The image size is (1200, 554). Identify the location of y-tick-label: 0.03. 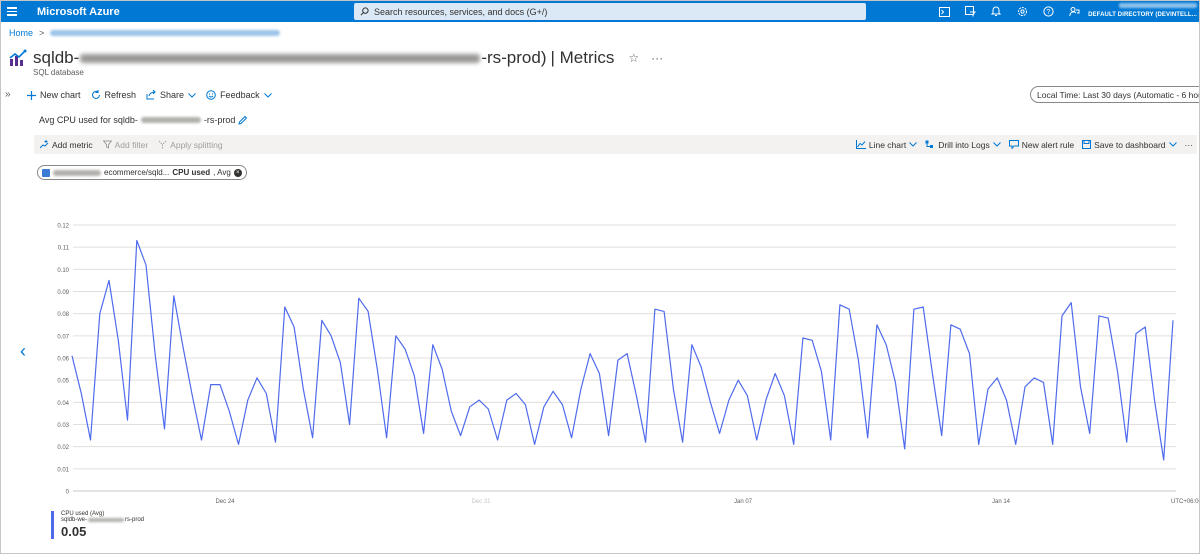
(63, 426).